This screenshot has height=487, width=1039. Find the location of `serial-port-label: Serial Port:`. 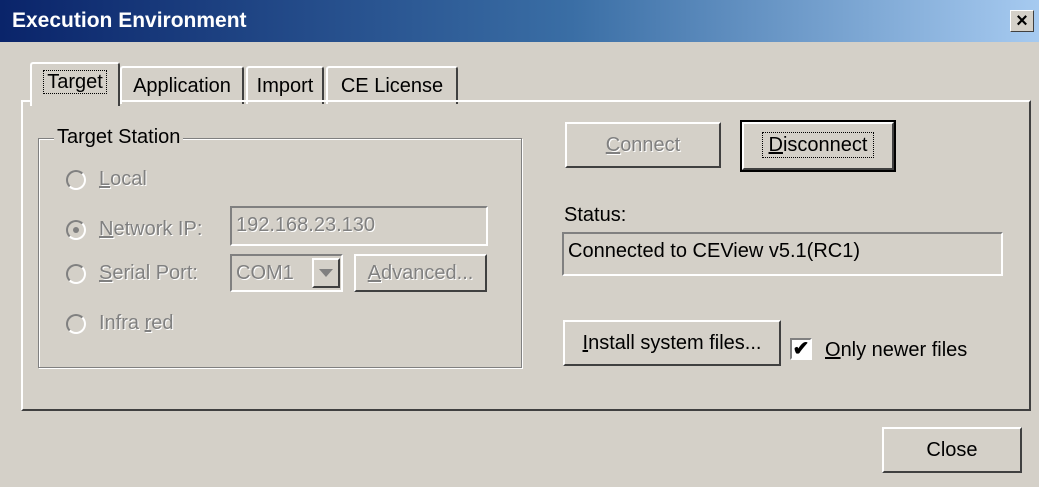

serial-port-label: Serial Port: is located at coordinates (148, 273).